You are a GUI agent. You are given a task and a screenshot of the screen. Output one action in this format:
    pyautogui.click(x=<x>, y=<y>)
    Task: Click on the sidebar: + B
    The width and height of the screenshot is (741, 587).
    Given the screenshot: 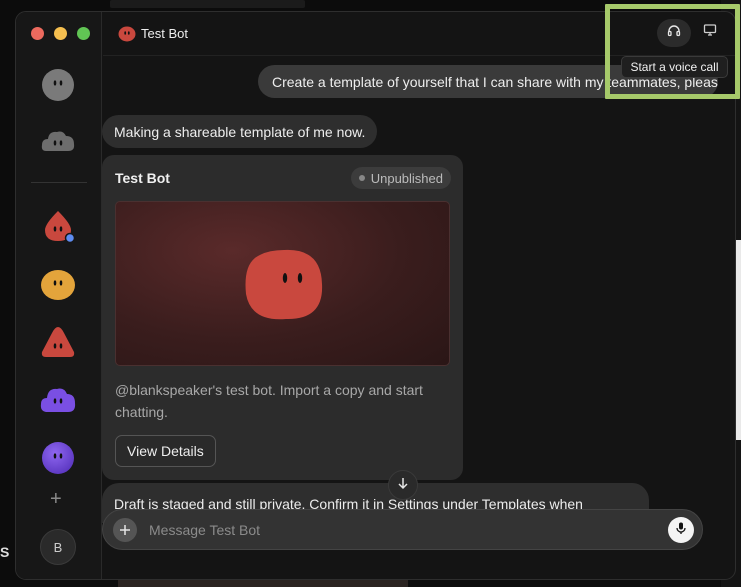 What is the action you would take?
    pyautogui.click(x=59, y=295)
    